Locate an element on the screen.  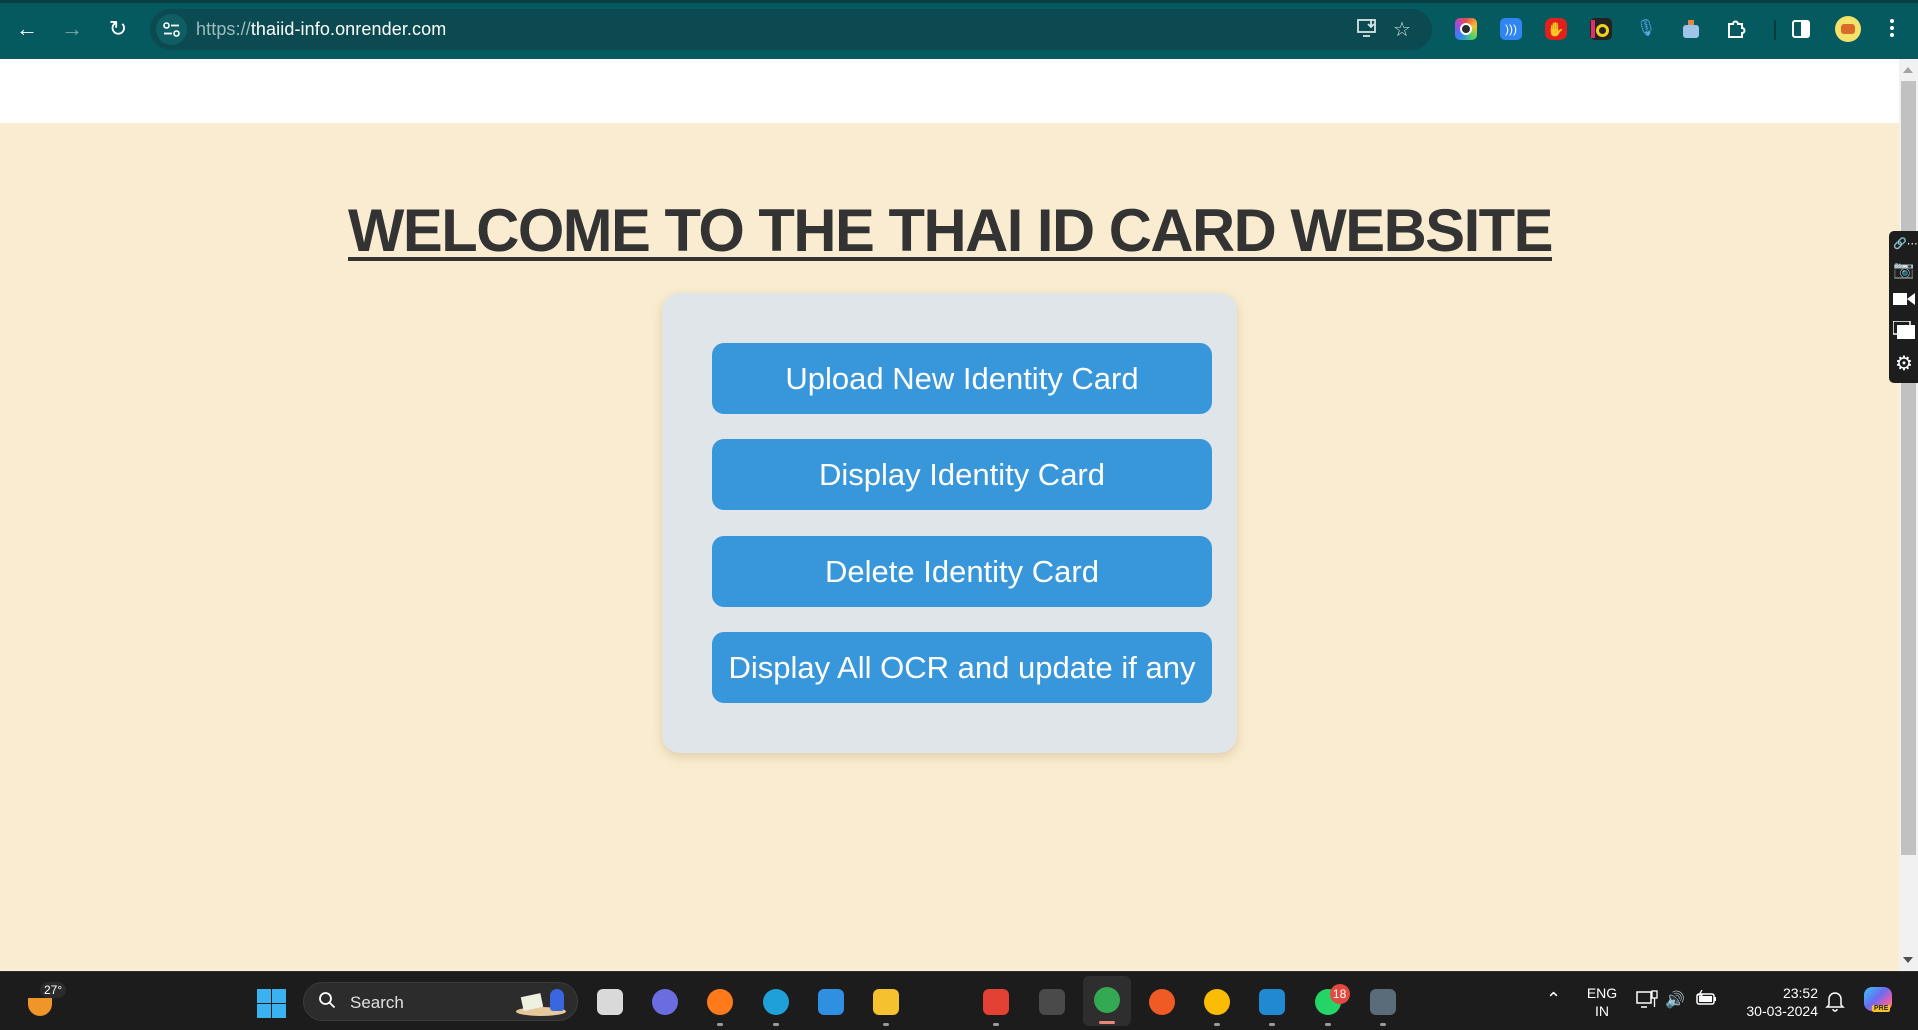
start-button is located at coordinates (272, 1004).